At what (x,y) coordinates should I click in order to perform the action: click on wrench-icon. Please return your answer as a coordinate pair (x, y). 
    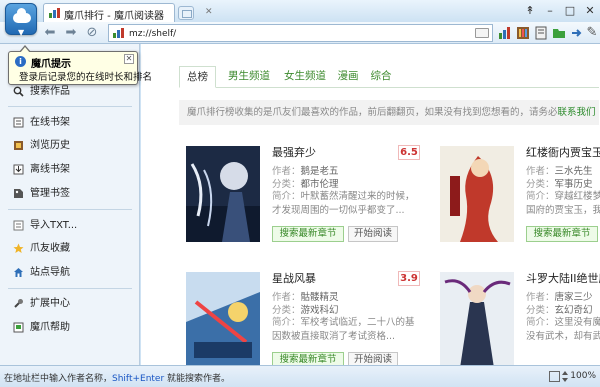
    Looking at the image, I should click on (18, 303).